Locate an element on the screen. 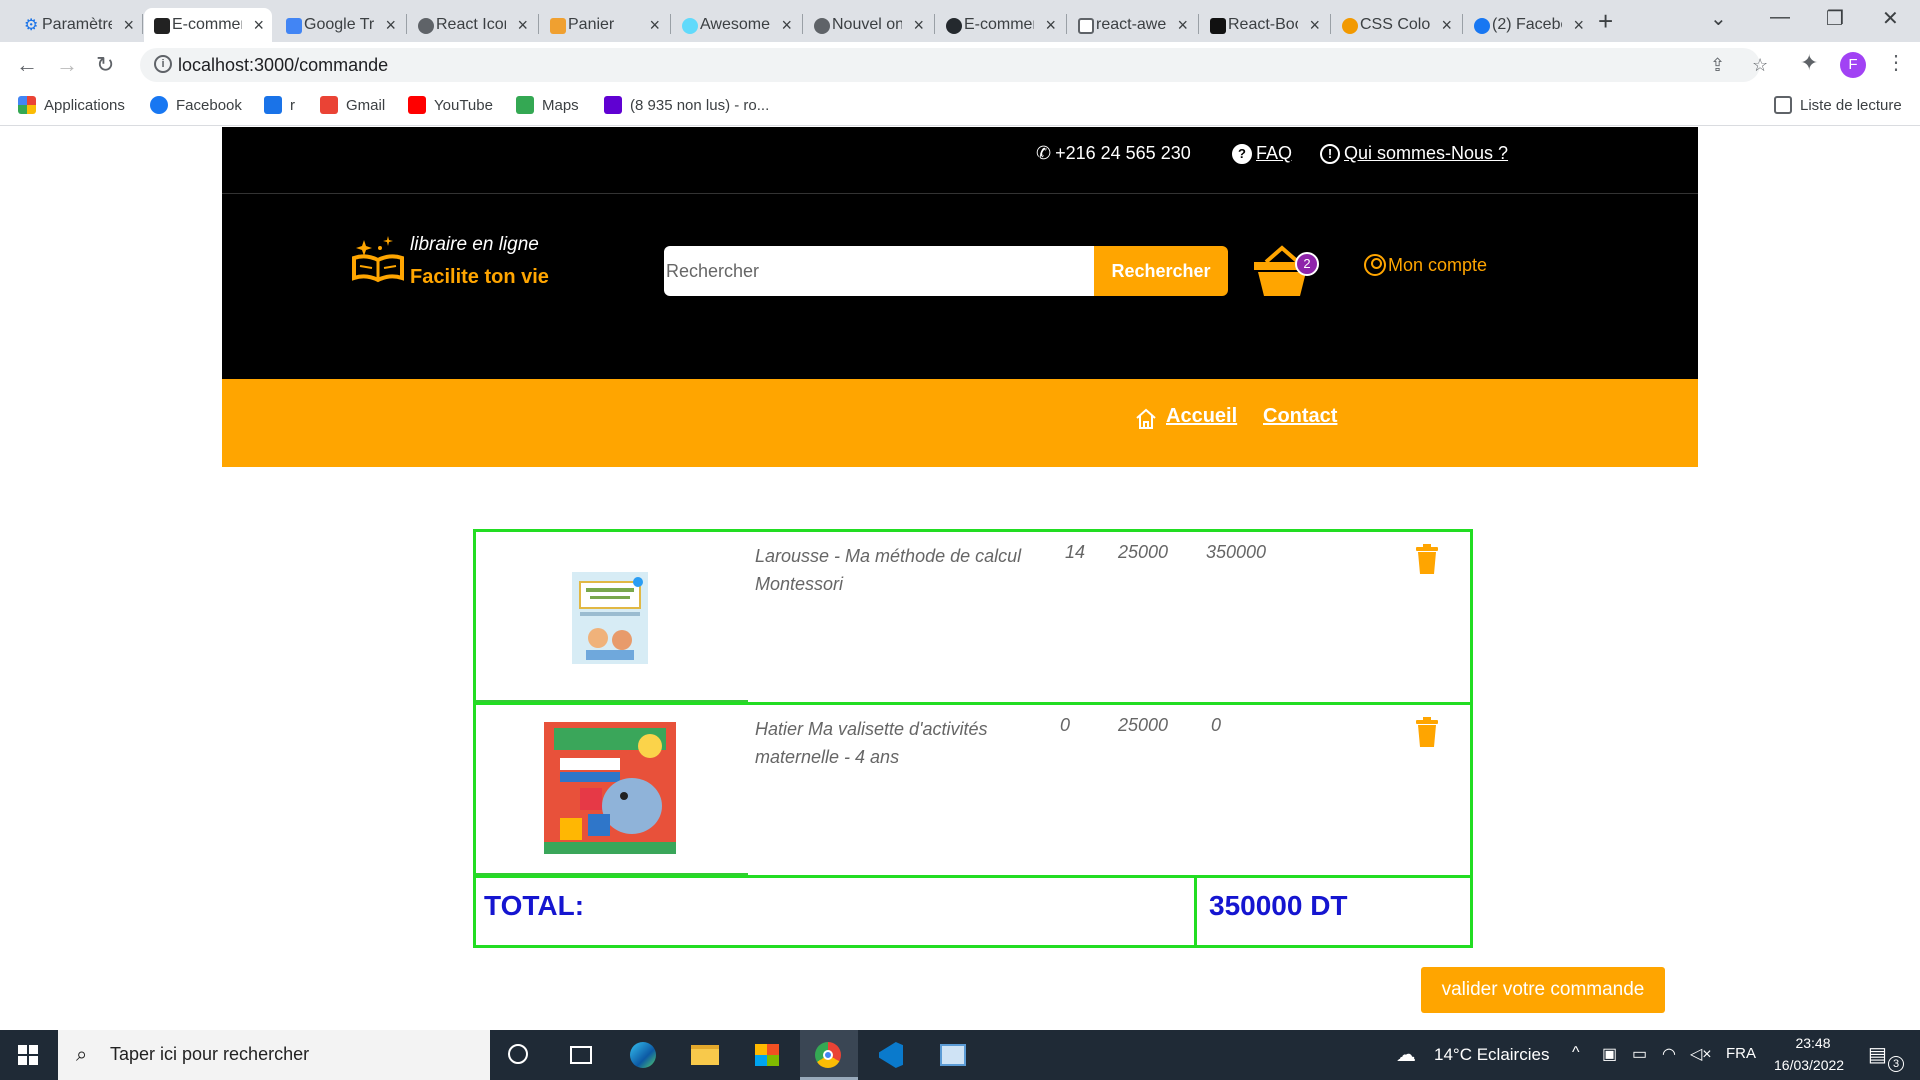  file-explorer-icon is located at coordinates (705, 1055).